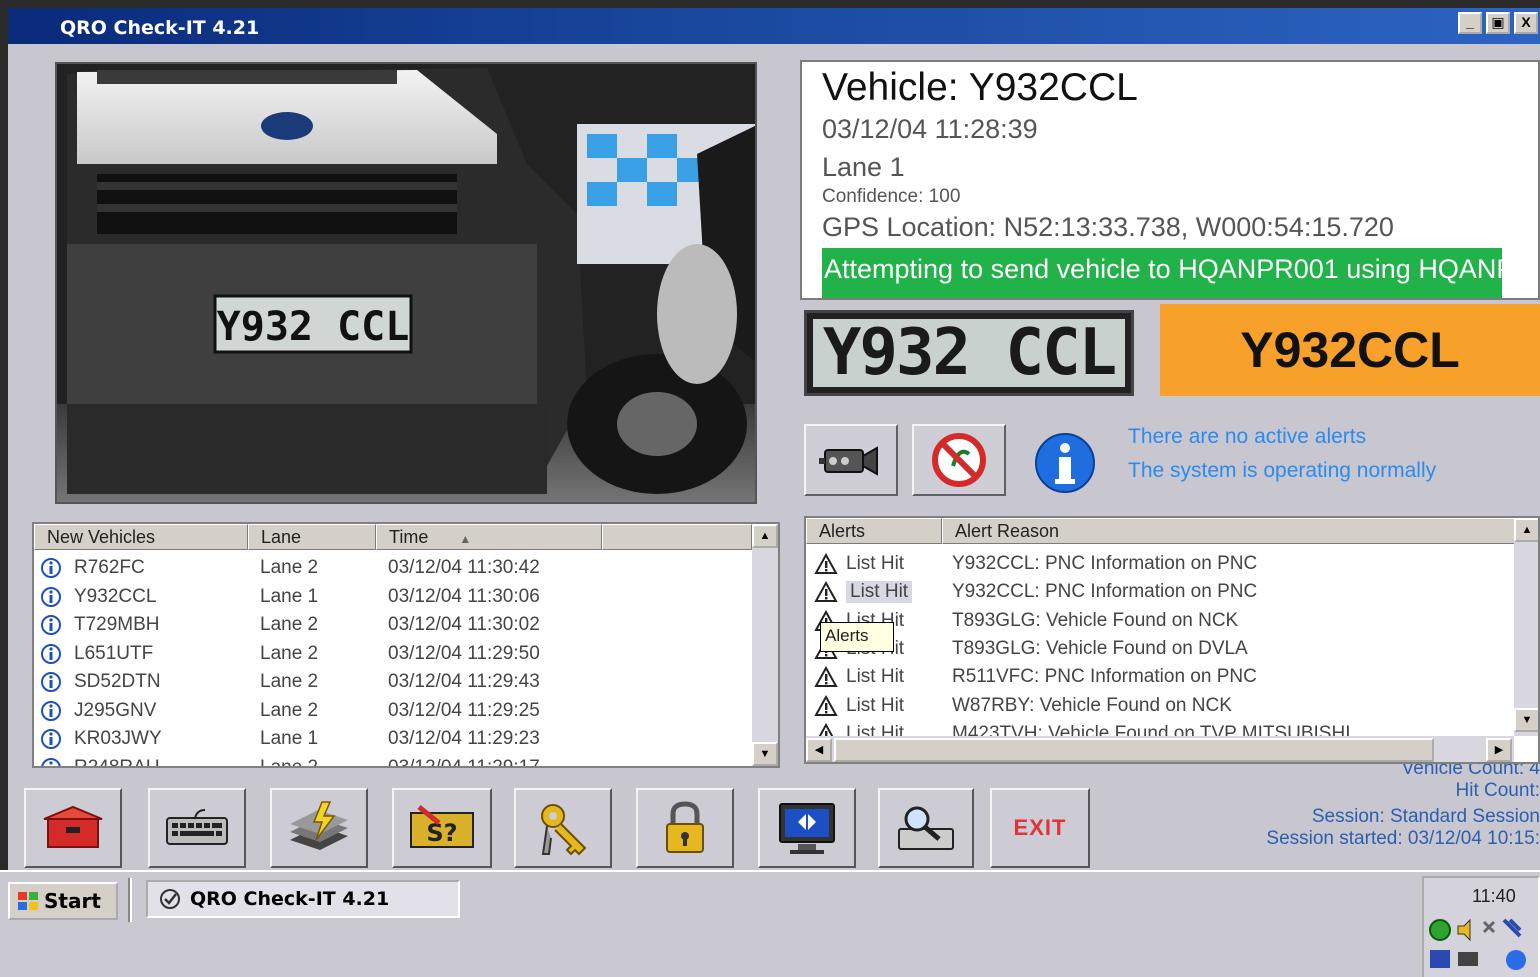 The image size is (1540, 977). I want to click on database-icon, so click(319, 825).